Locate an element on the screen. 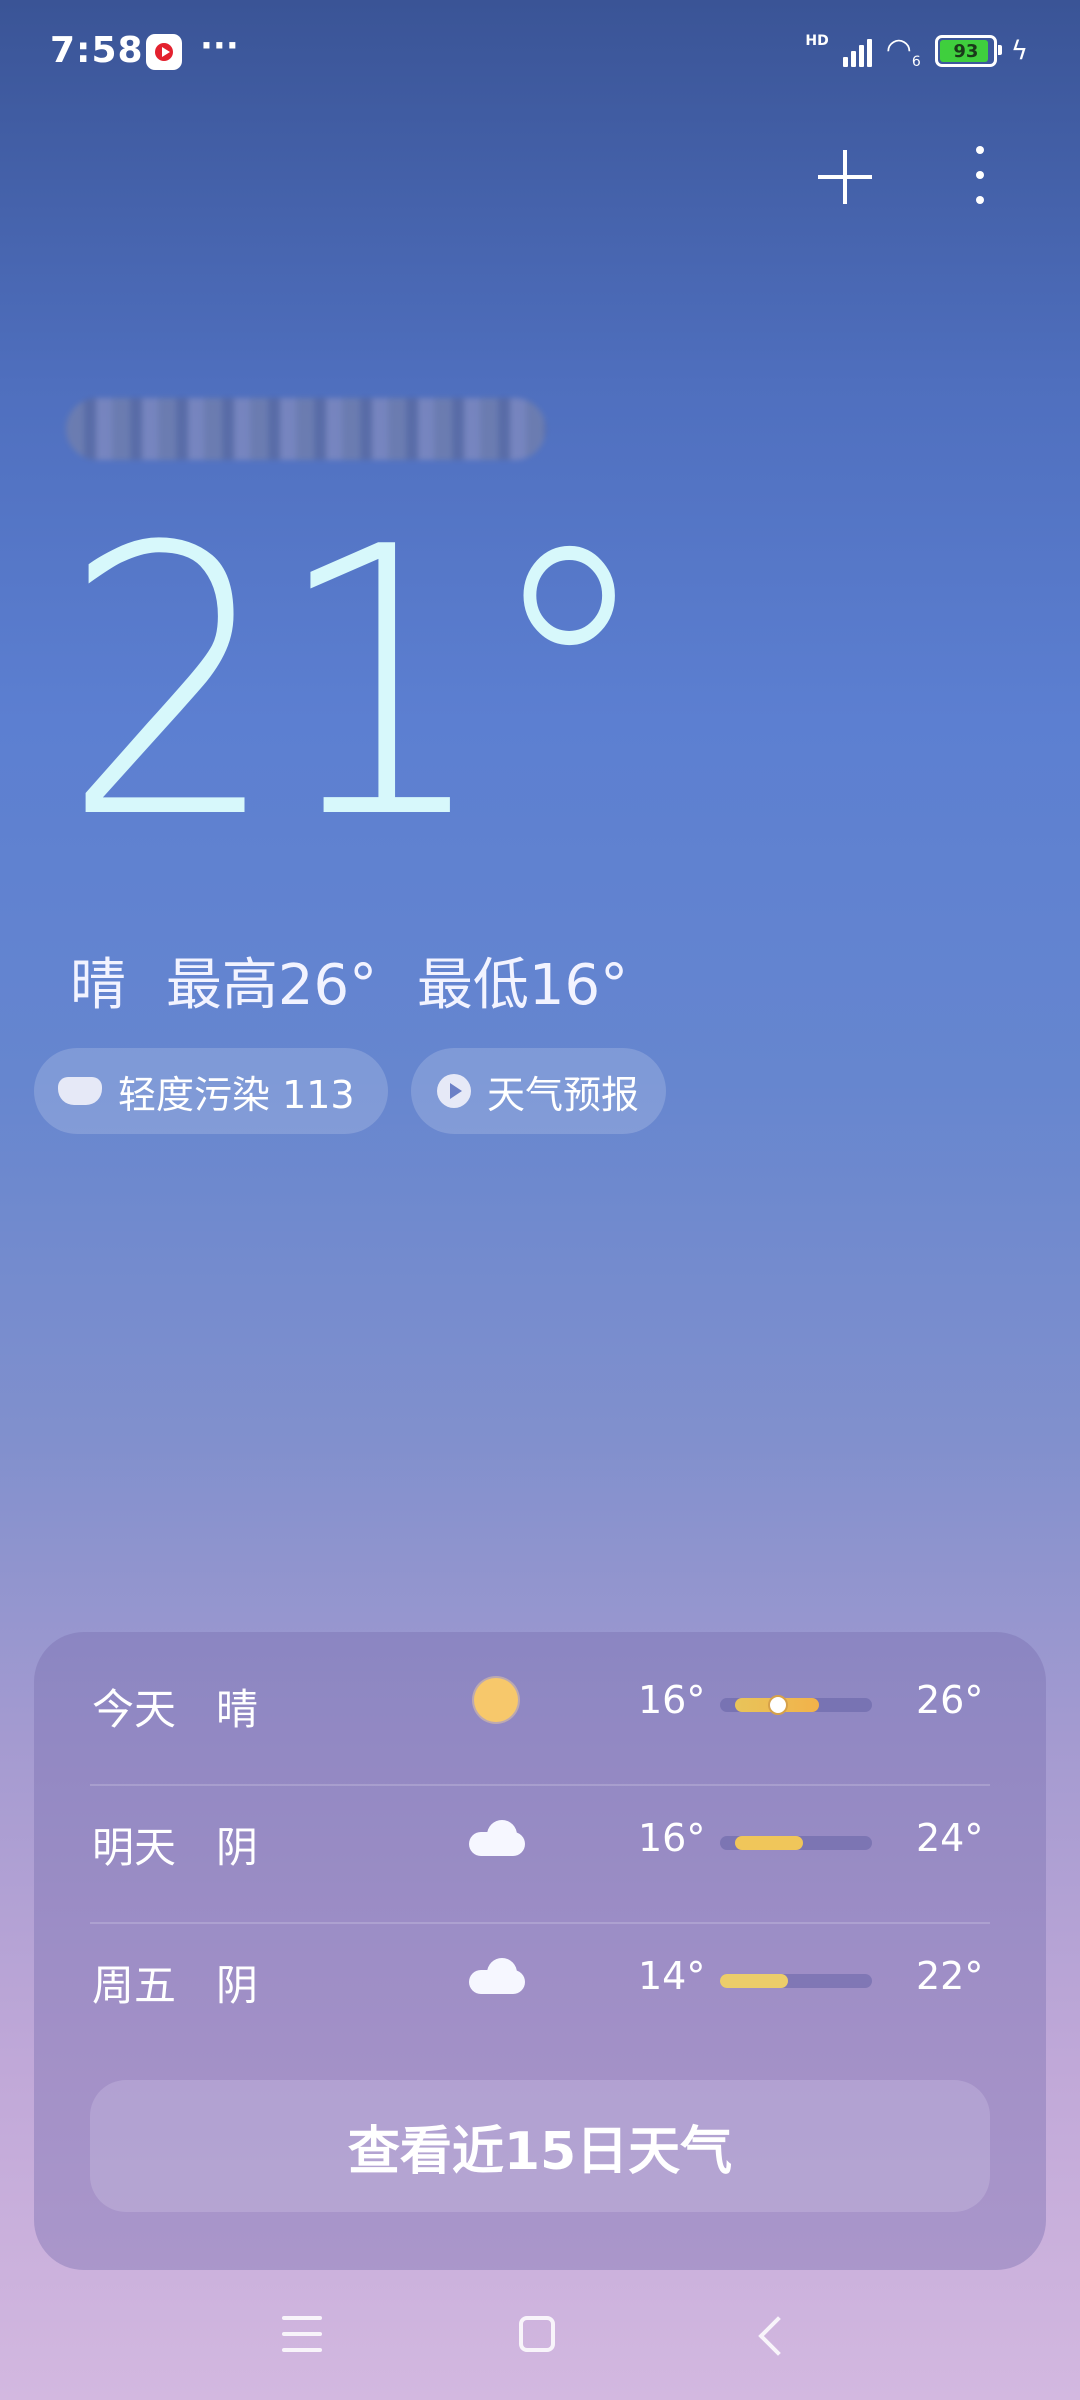 Image resolution: width=1080 pixels, height=2400 pixels. forecast-high: 26° is located at coordinates (950, 1700).